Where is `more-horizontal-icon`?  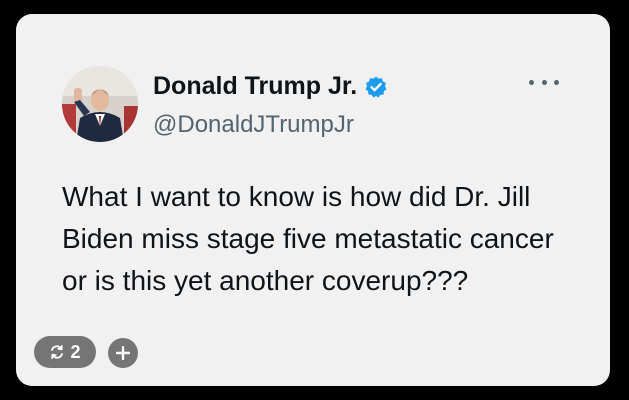
more-horizontal-icon is located at coordinates (544, 82).